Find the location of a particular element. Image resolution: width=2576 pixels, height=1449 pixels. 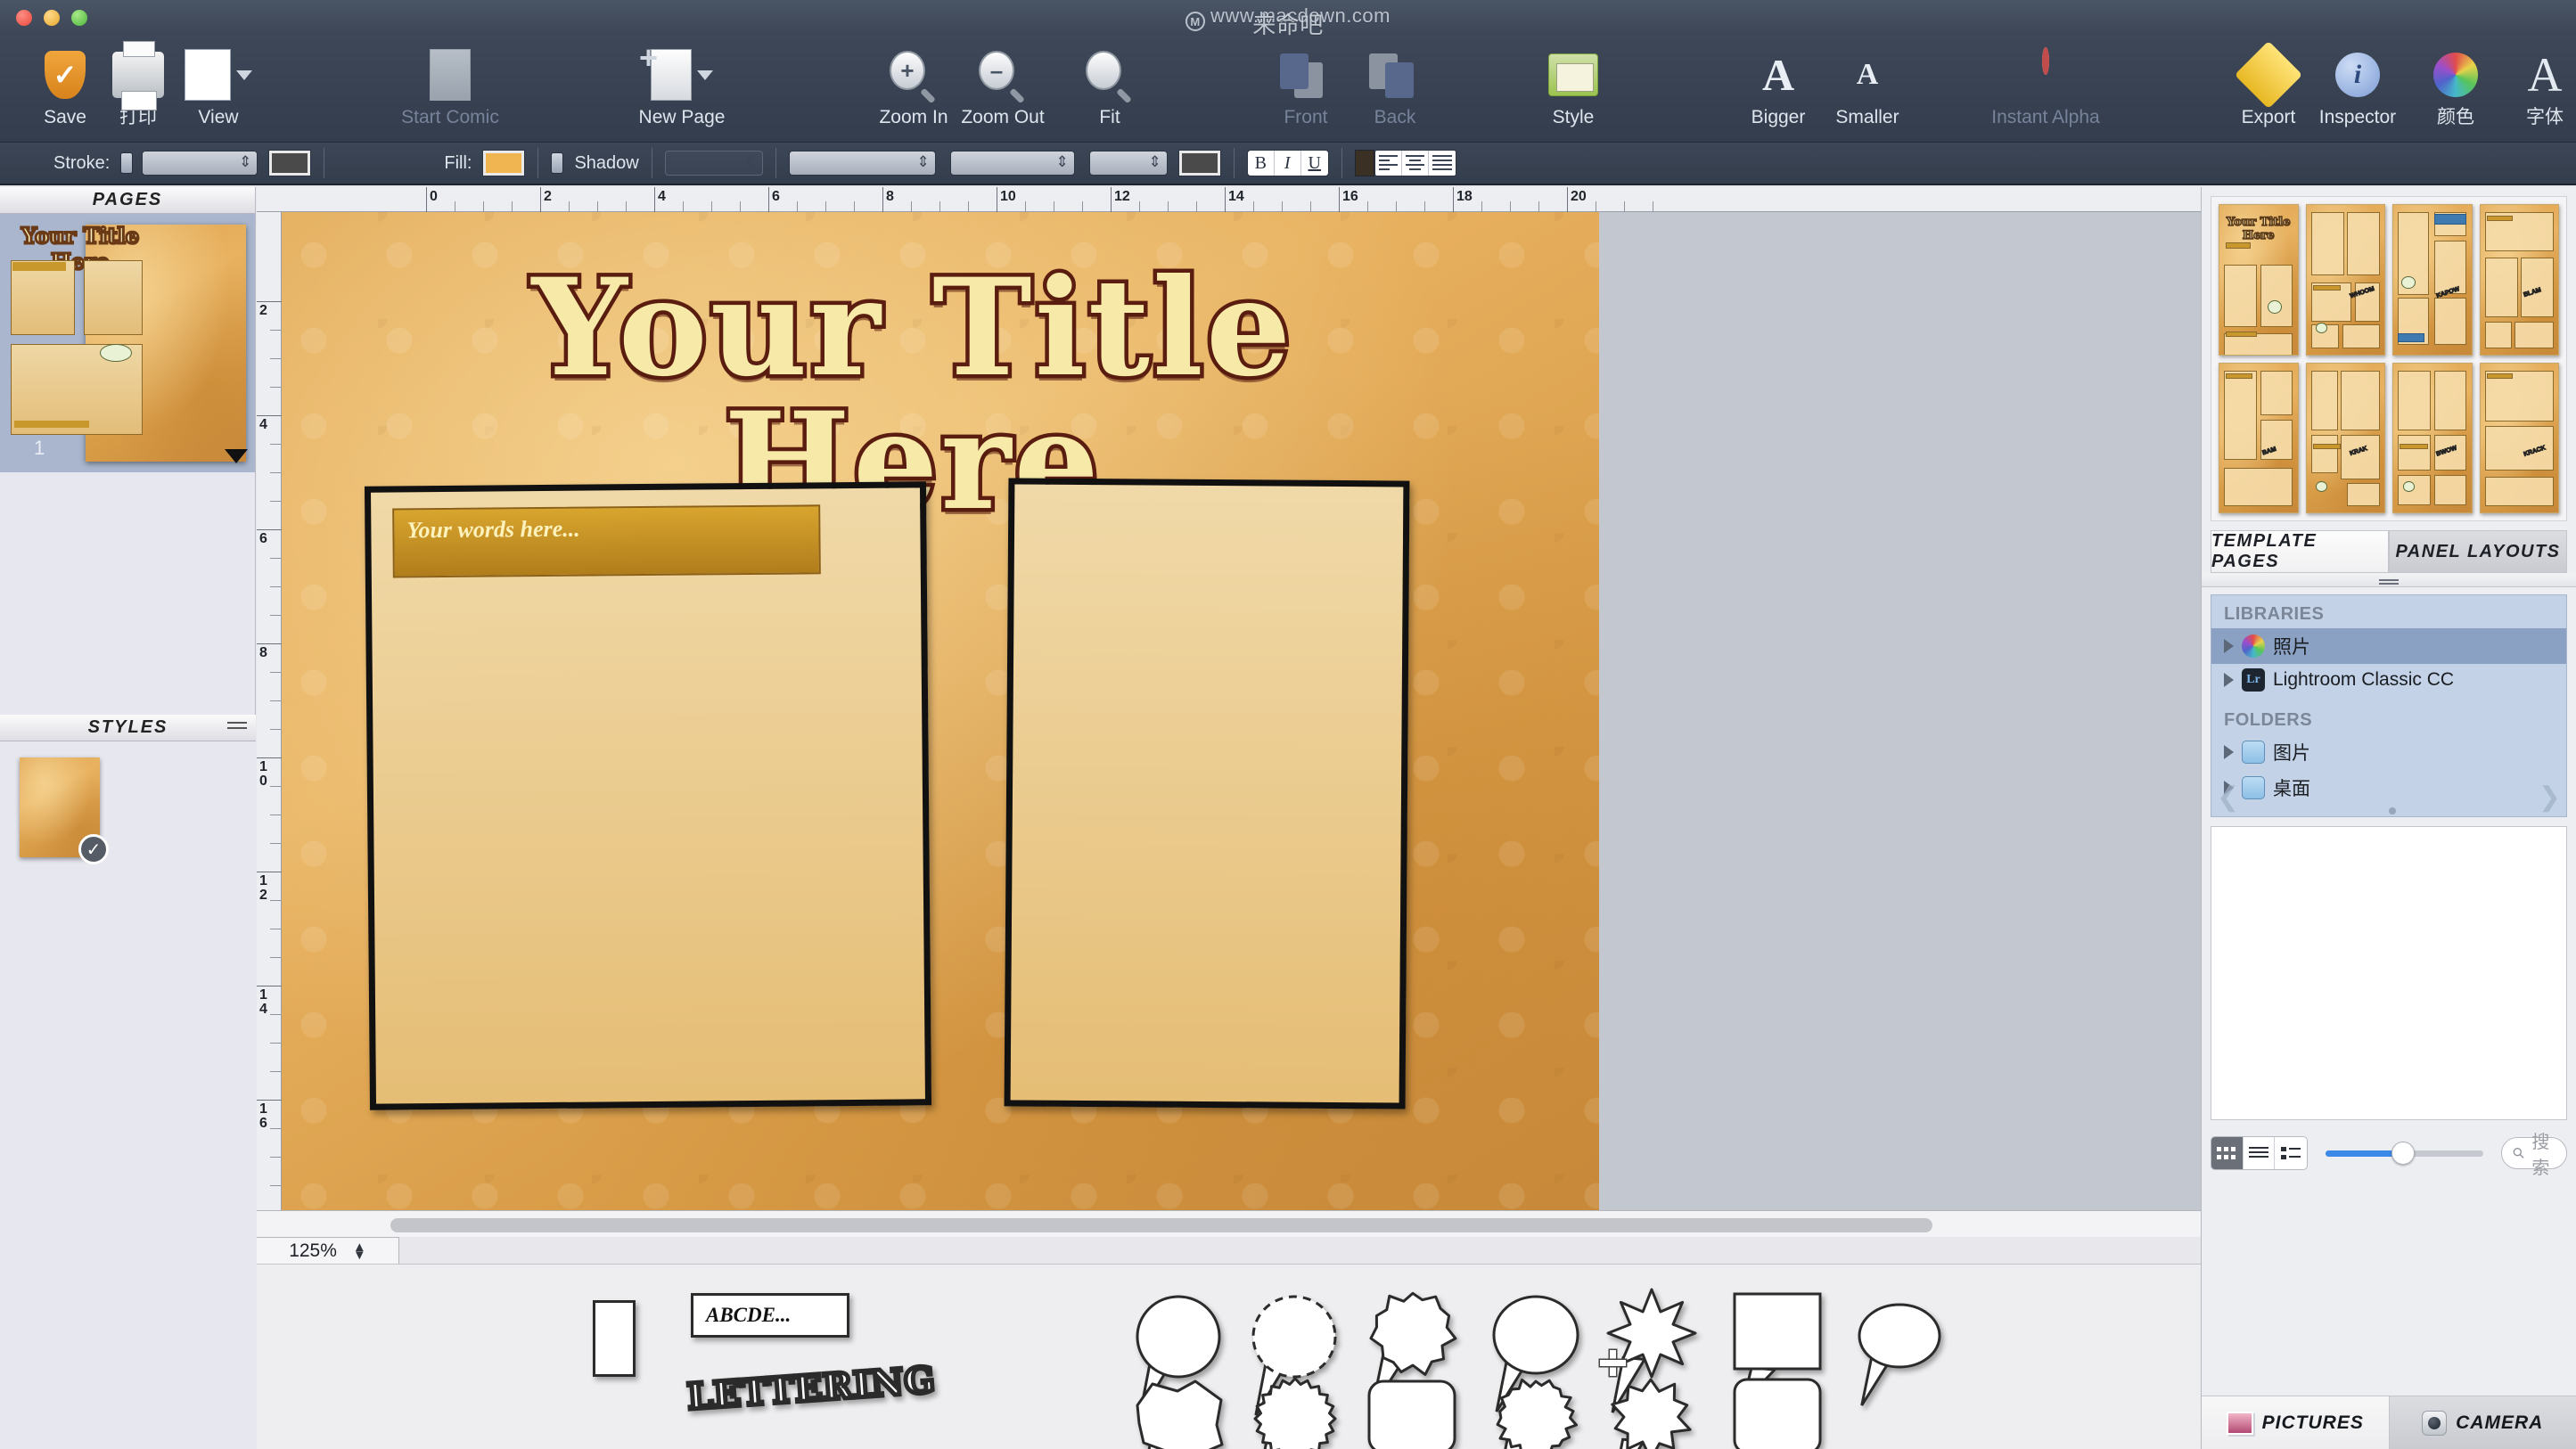

underline-button: U is located at coordinates (1314, 163).